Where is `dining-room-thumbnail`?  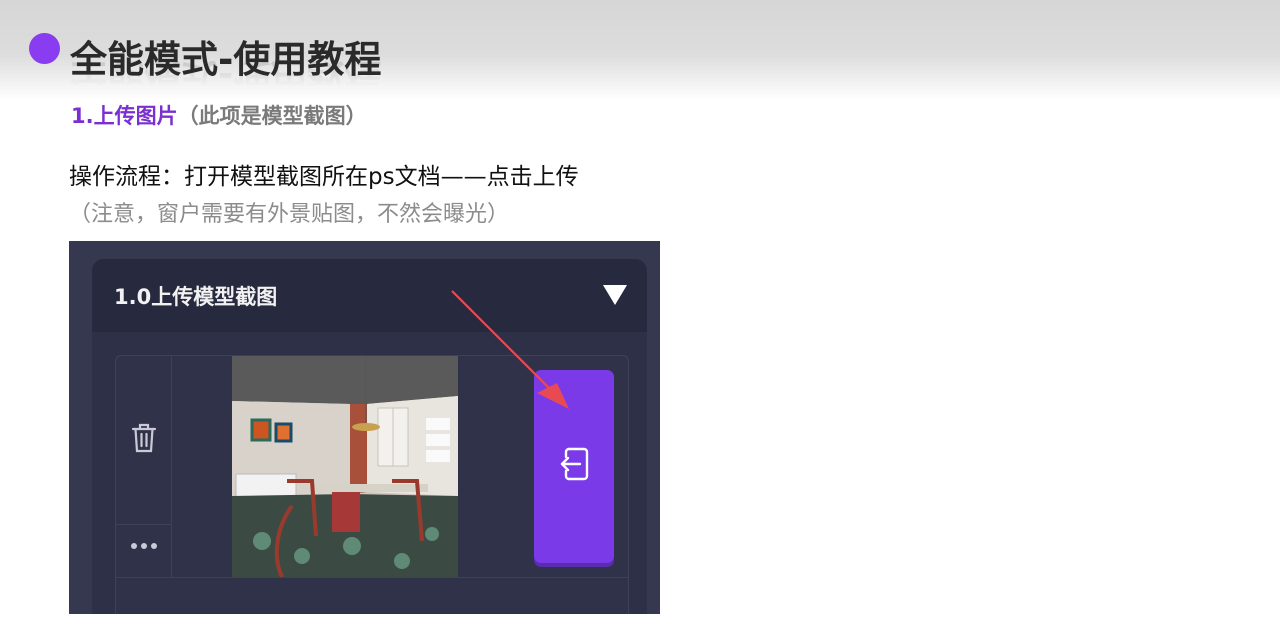 dining-room-thumbnail is located at coordinates (345, 466).